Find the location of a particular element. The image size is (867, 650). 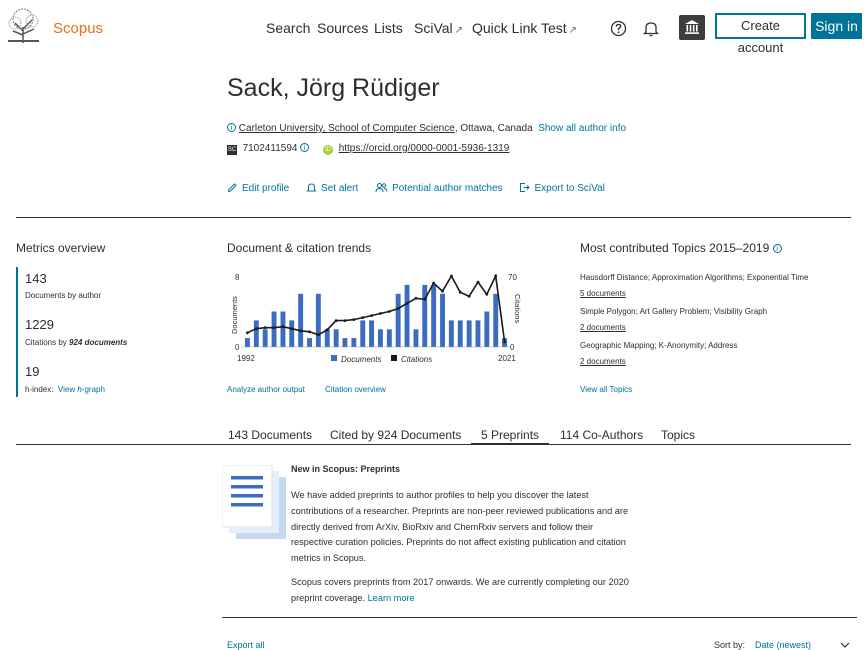

citation-line is located at coordinates (375, 309).